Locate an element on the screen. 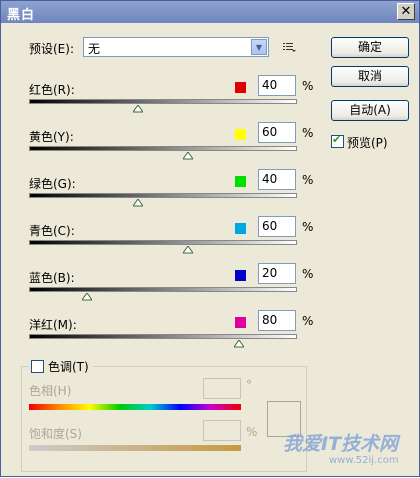 Image resolution: width=420 pixels, height=478 pixels. hue-slider-track is located at coordinates (135, 407).